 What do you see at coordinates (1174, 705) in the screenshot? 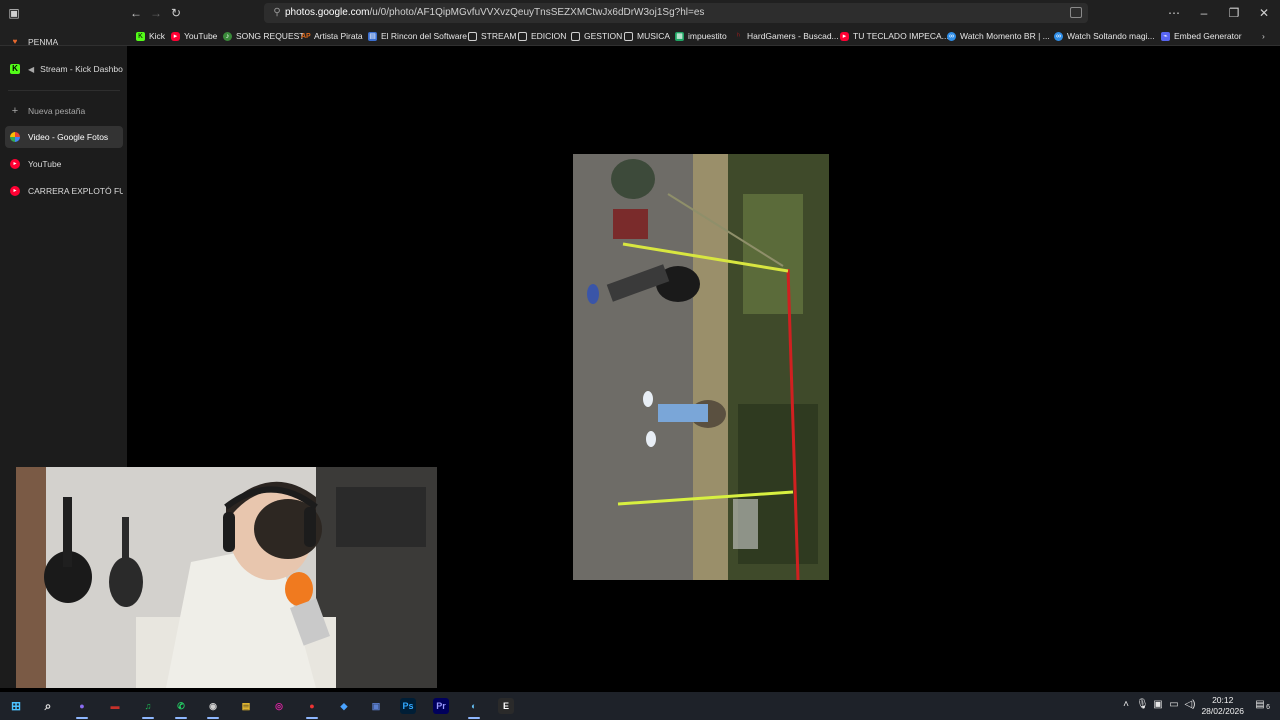
I see `network-icon: ▭` at bounding box center [1174, 705].